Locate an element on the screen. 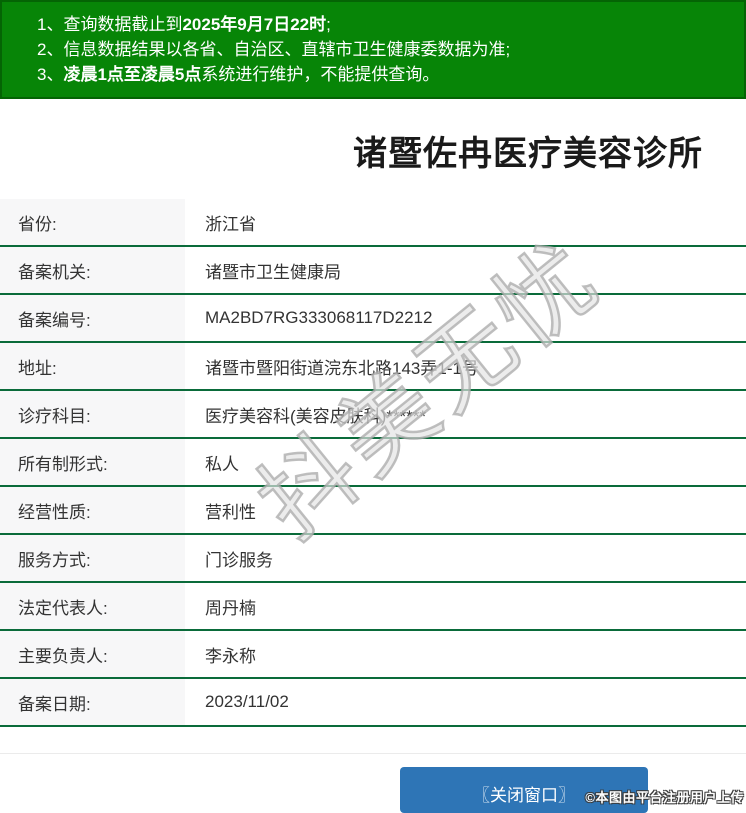 This screenshot has width=746, height=813. field-value: 诸暨市暨阳街道浣东北路143弄1-1号 is located at coordinates (465, 366).